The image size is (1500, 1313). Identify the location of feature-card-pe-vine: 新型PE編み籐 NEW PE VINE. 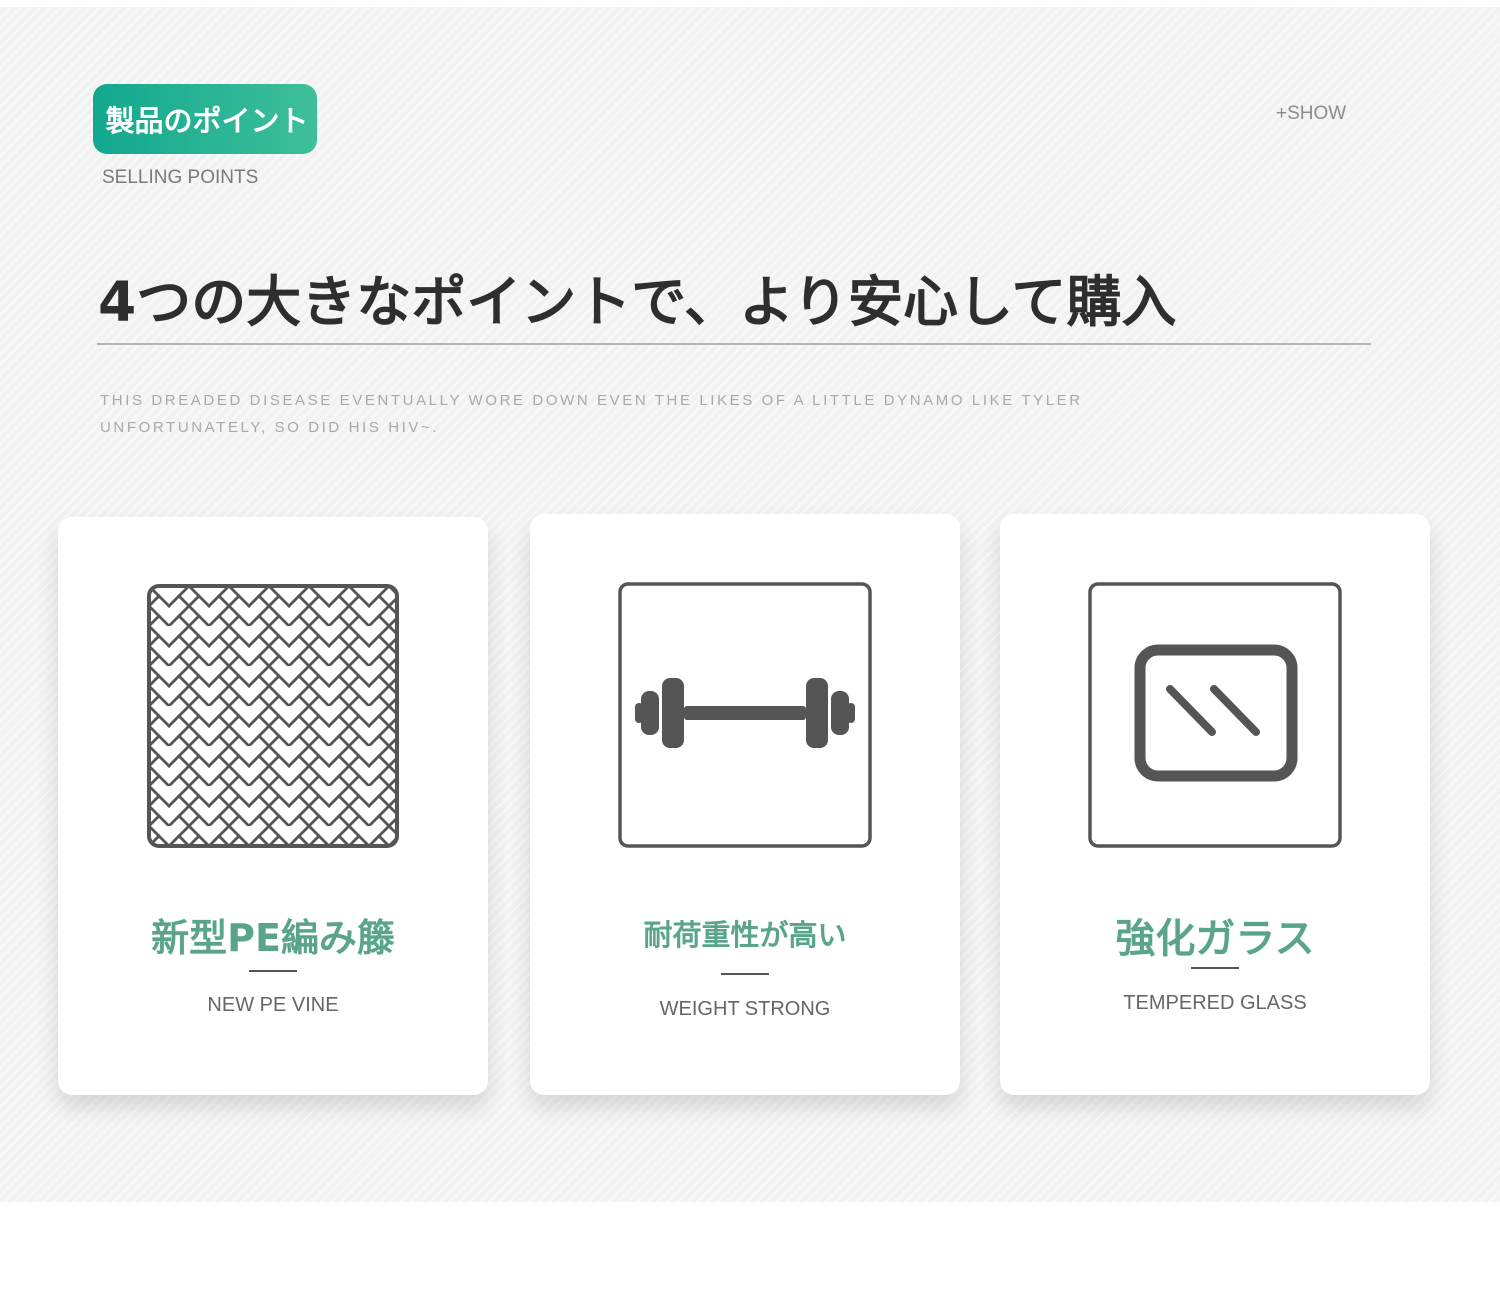
(273, 806).